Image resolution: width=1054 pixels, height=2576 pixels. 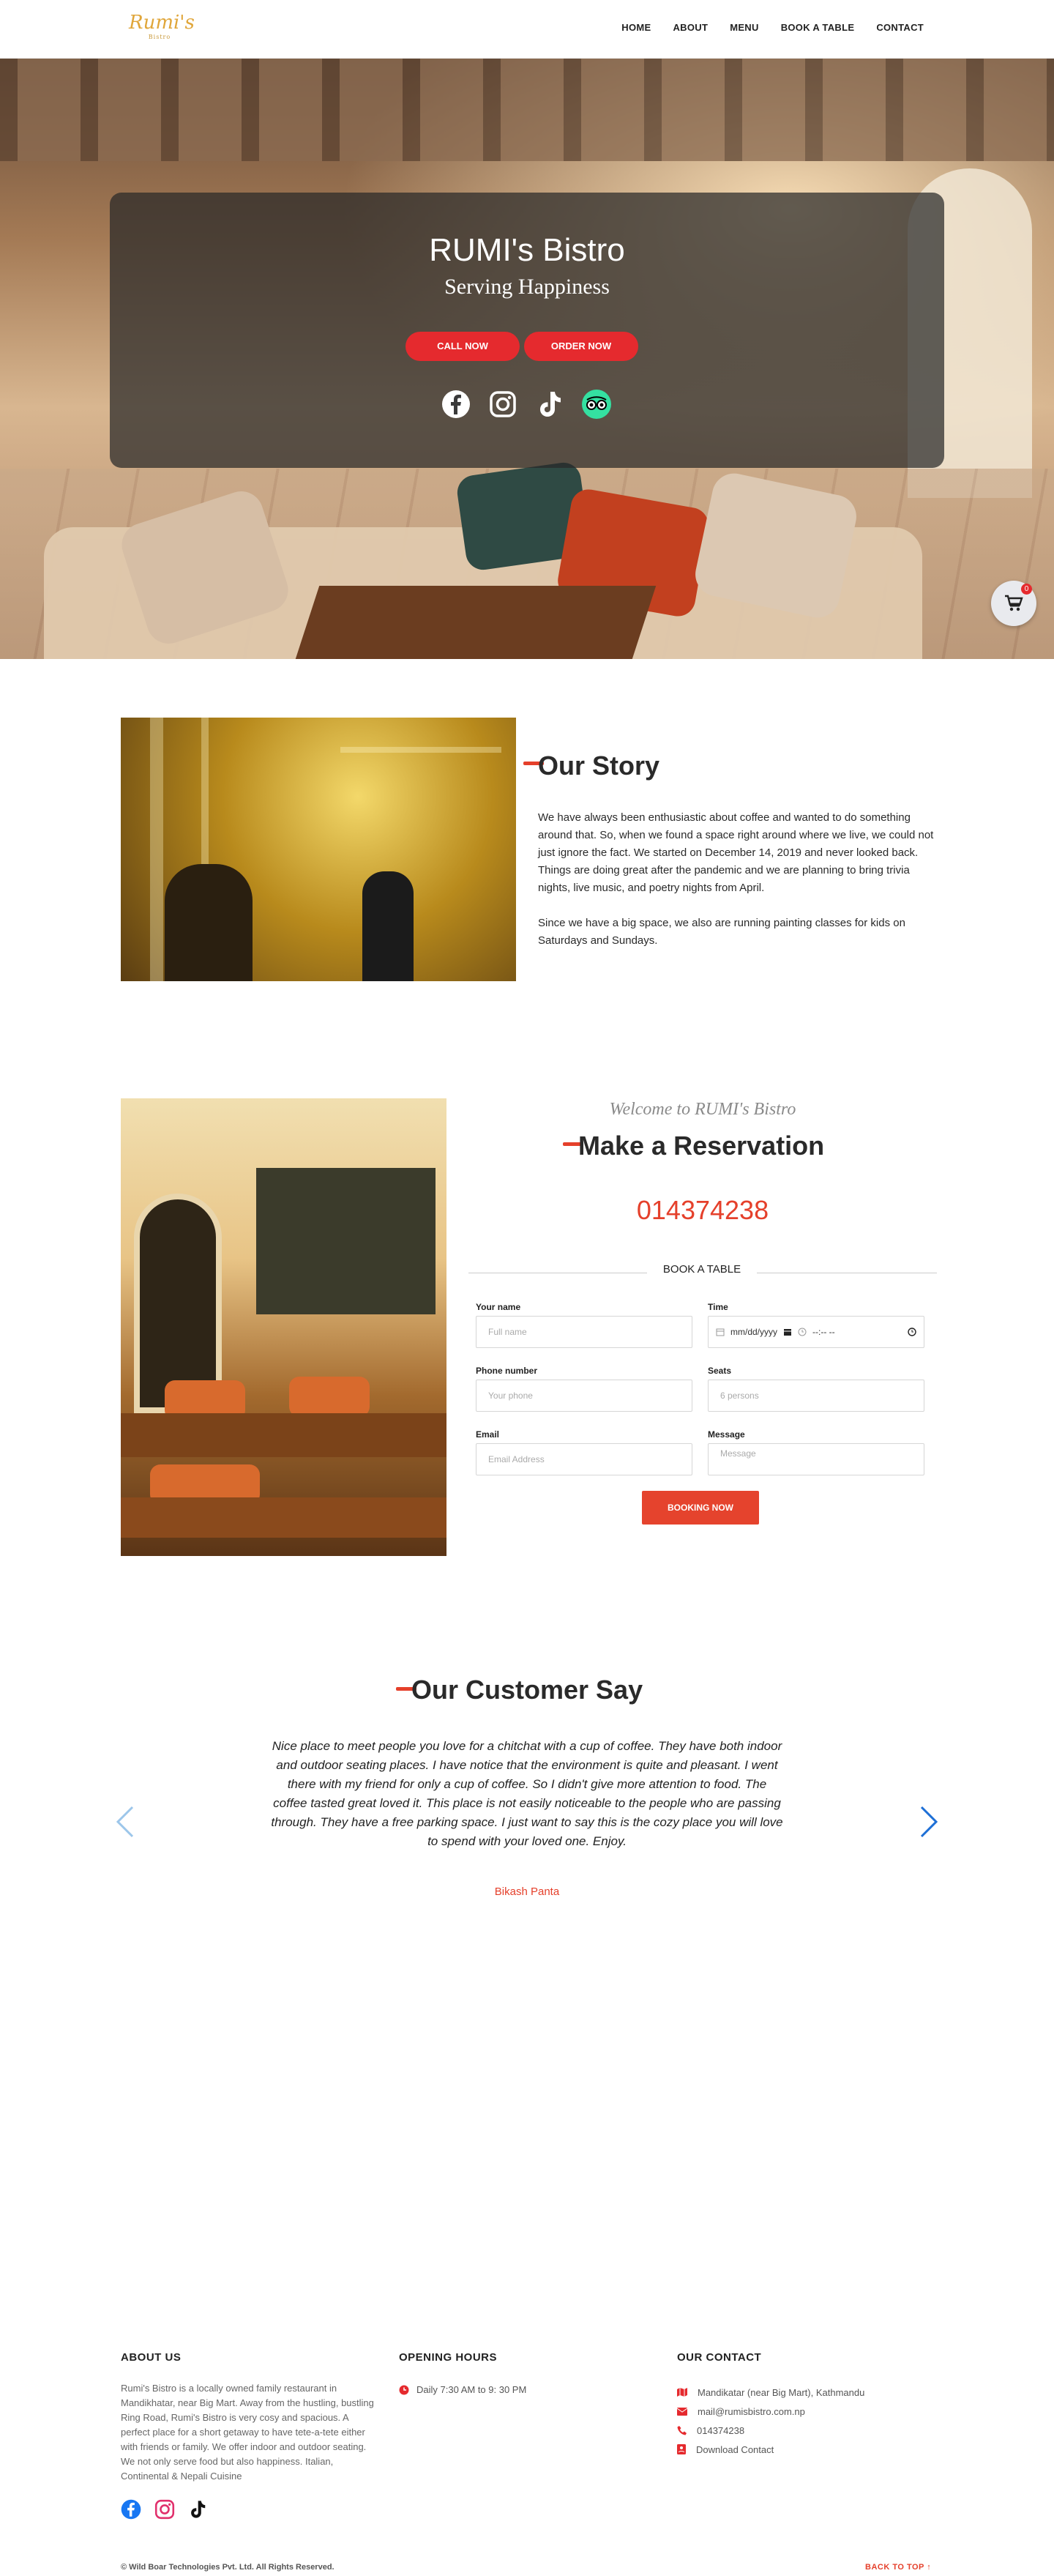 I want to click on name-label: Your name, so click(x=498, y=1307).